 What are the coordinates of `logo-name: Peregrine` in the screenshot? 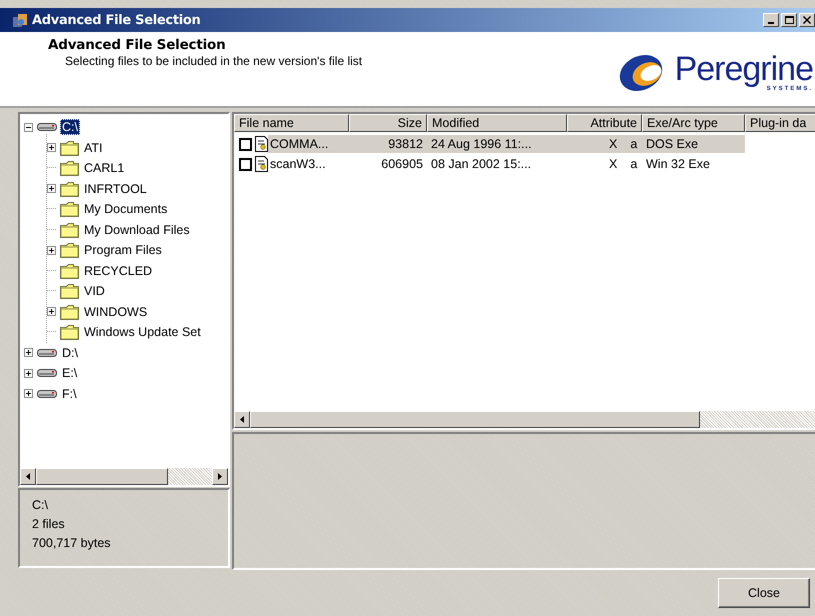 It's located at (743, 69).